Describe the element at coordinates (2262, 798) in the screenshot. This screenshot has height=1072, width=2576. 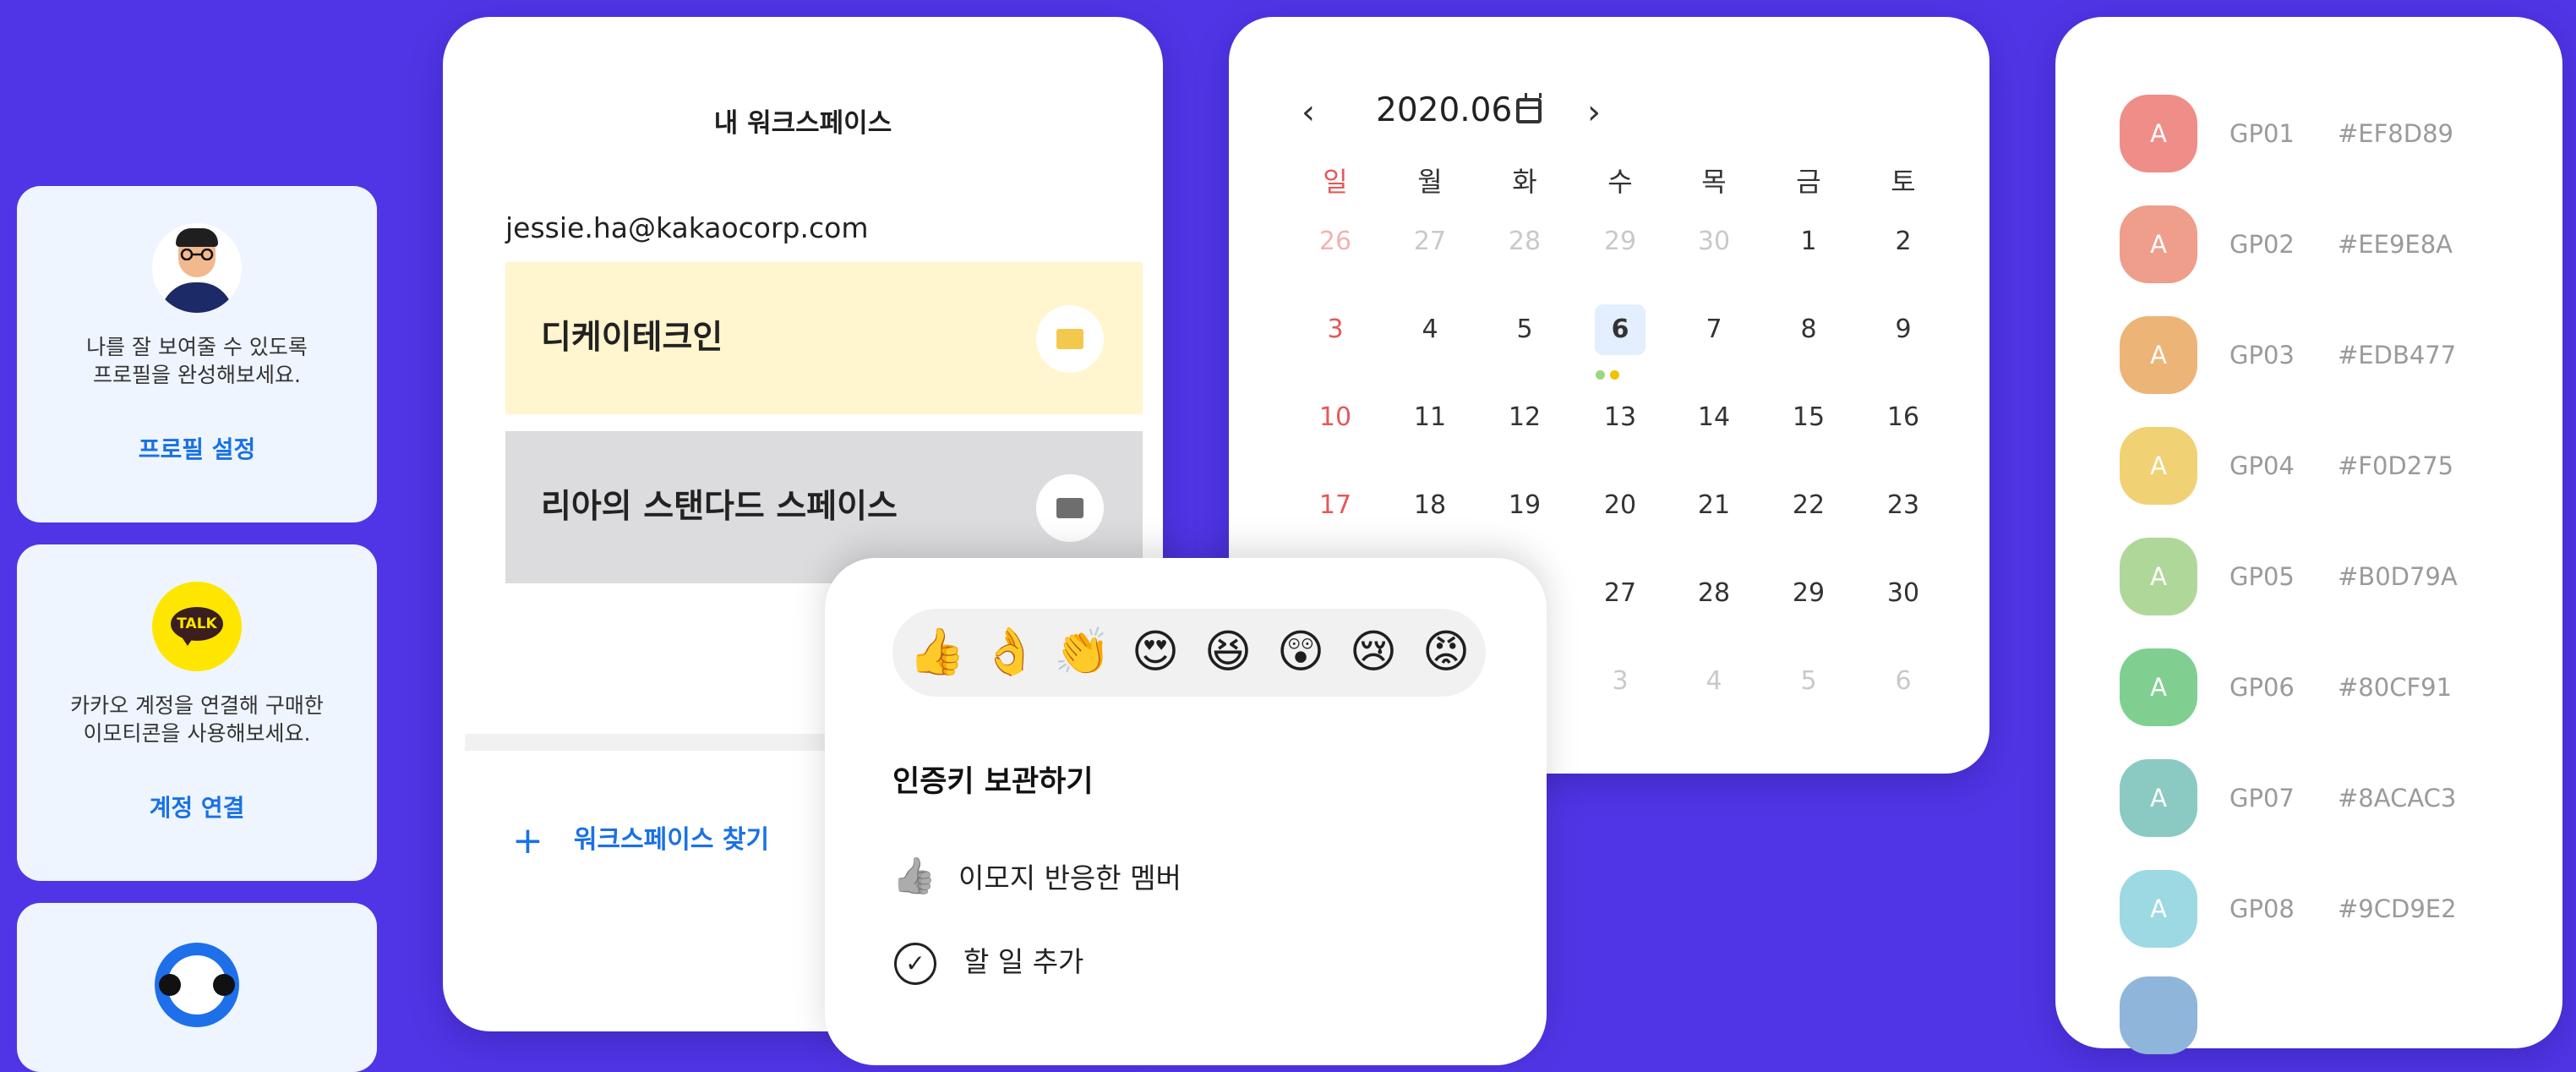
I see `palette-code: GP07` at that location.